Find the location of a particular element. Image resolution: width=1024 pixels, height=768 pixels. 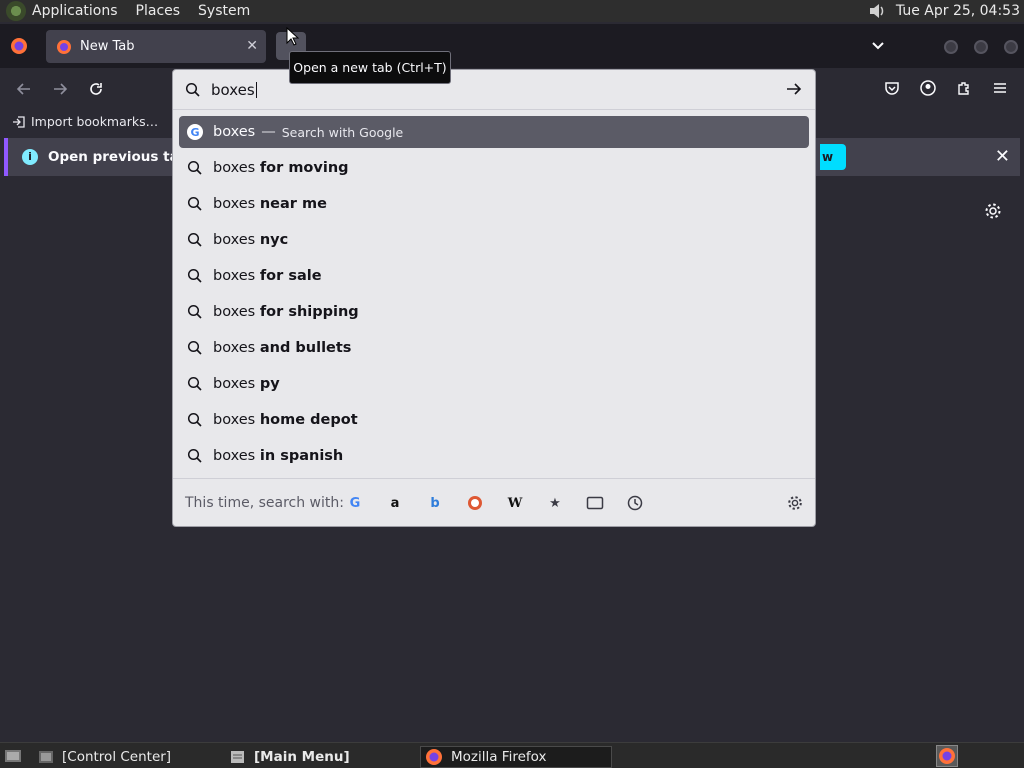

one-off-label: This time, search with: is located at coordinates (264, 502).